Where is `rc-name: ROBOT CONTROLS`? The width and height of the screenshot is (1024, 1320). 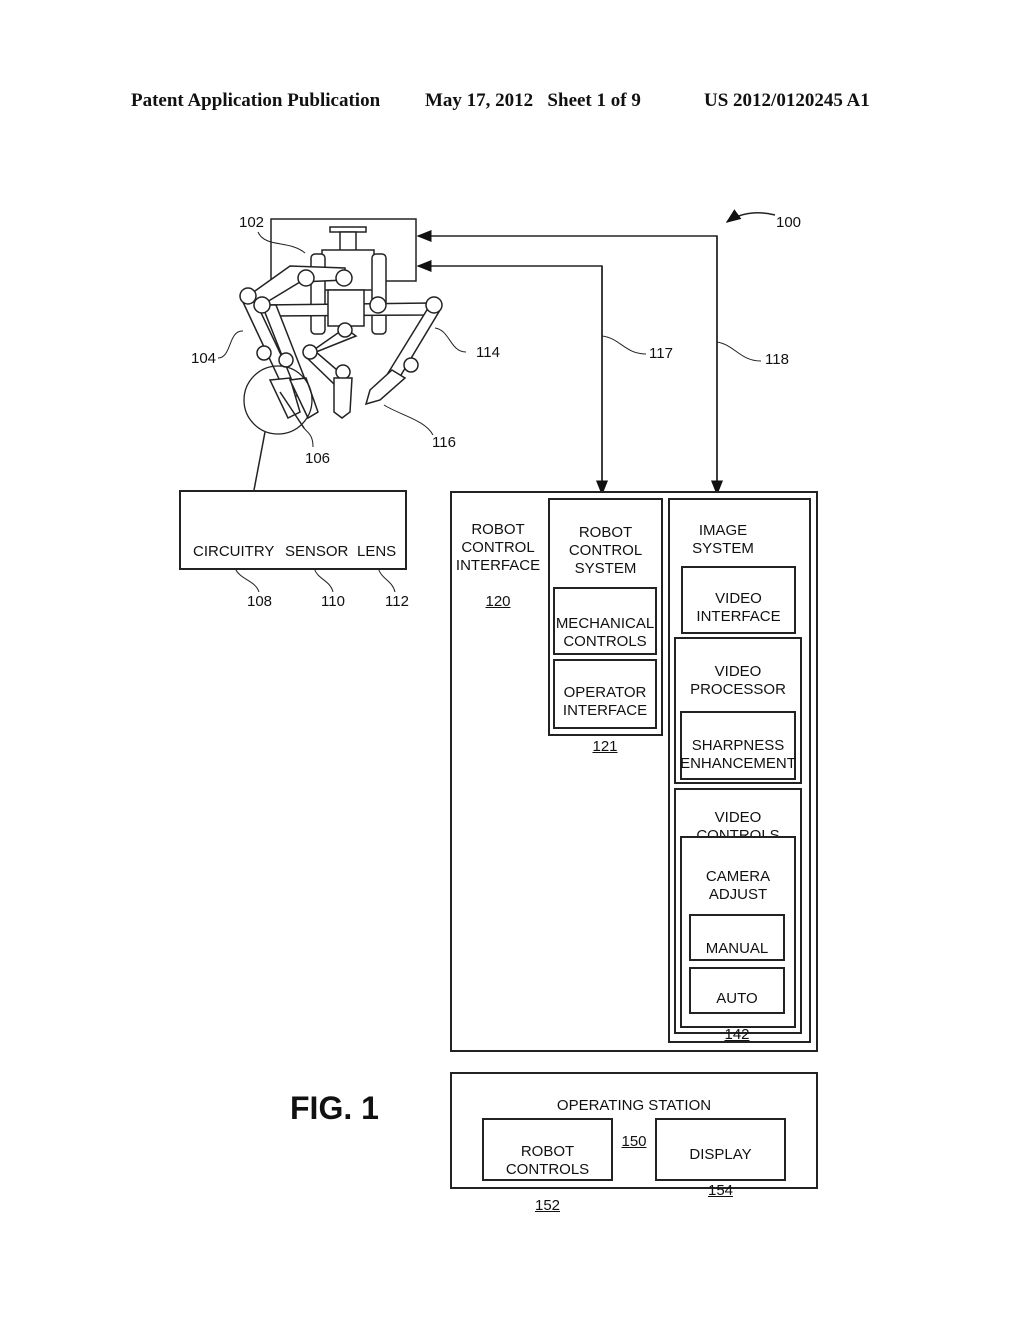
rc-name: ROBOT CONTROLS is located at coordinates (547, 1160).